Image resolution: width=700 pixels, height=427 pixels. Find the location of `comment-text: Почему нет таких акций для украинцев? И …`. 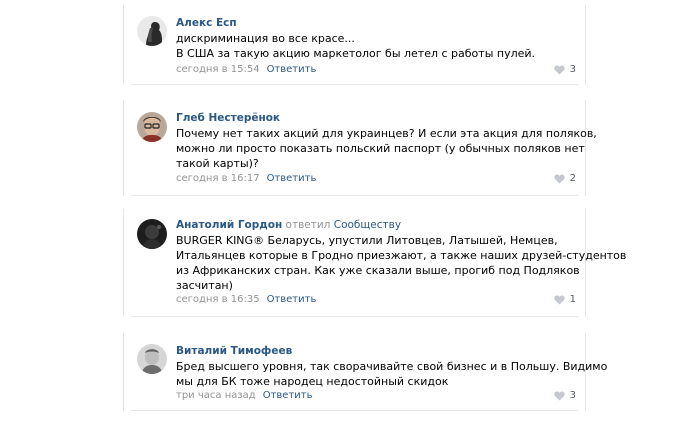

comment-text: Почему нет таких акций для украинцев? И … is located at coordinates (386, 148).